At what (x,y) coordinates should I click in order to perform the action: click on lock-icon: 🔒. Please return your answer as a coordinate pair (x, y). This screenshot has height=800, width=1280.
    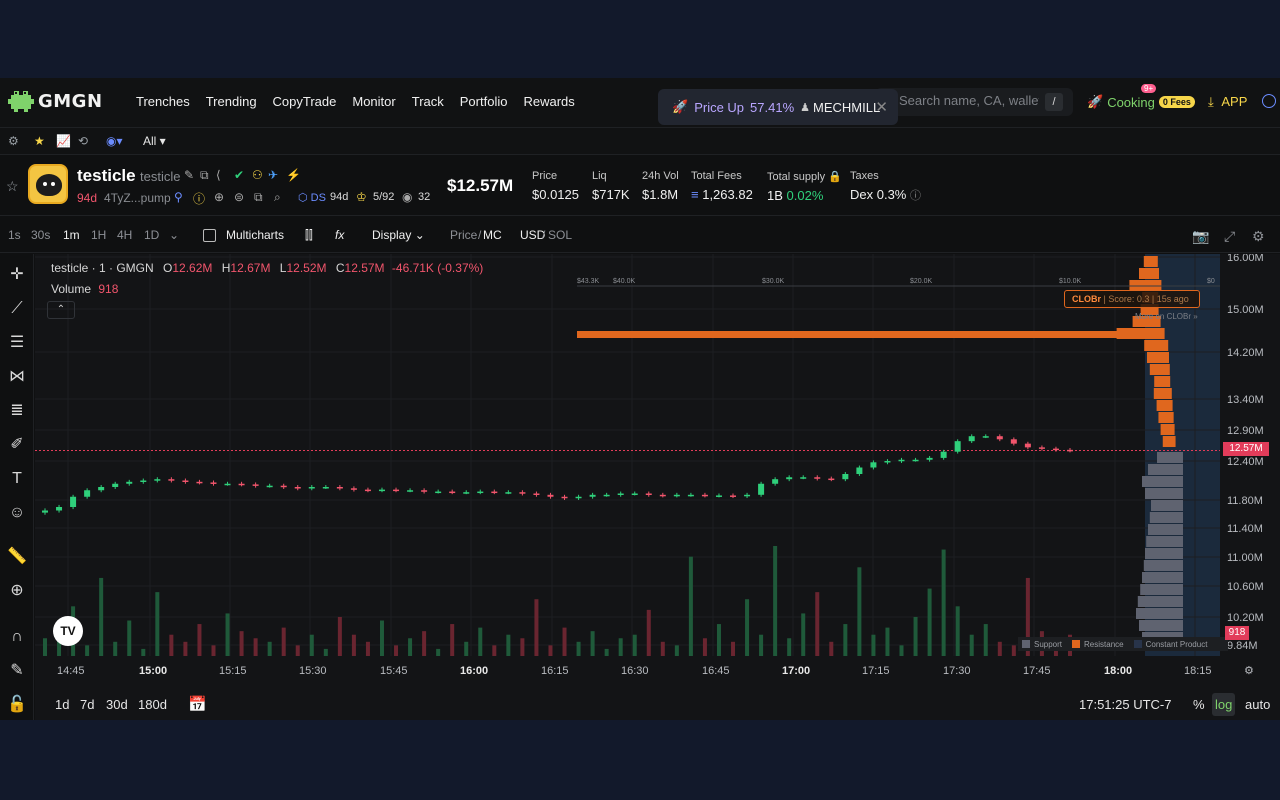
    Looking at the image, I should click on (835, 177).